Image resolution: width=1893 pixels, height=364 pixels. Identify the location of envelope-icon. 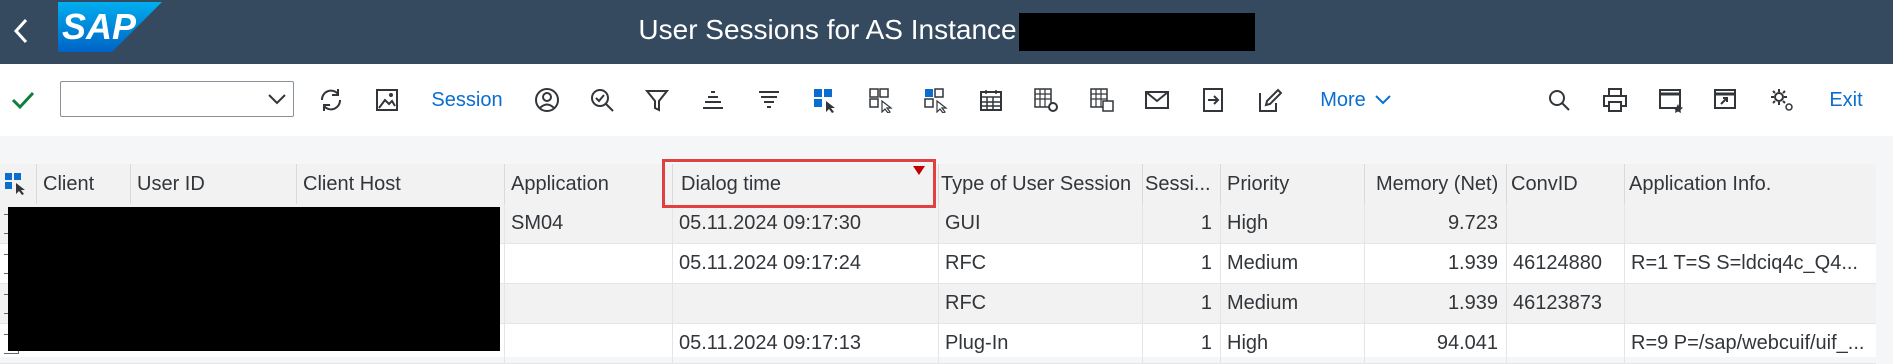
(1157, 100).